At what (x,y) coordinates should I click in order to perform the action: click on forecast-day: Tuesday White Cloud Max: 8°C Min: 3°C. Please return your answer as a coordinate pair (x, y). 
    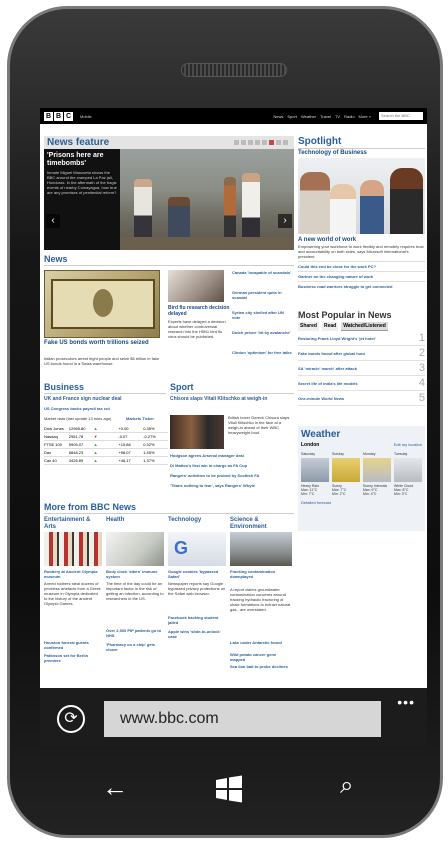
    Looking at the image, I should click on (408, 474).